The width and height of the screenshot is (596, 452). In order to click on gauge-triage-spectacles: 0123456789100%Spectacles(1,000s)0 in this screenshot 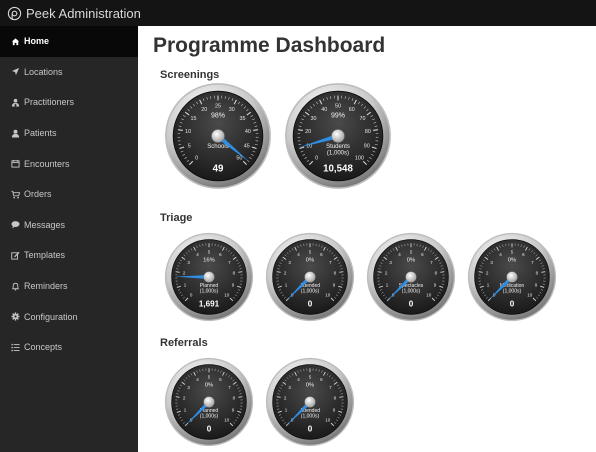, I will do `click(411, 277)`.